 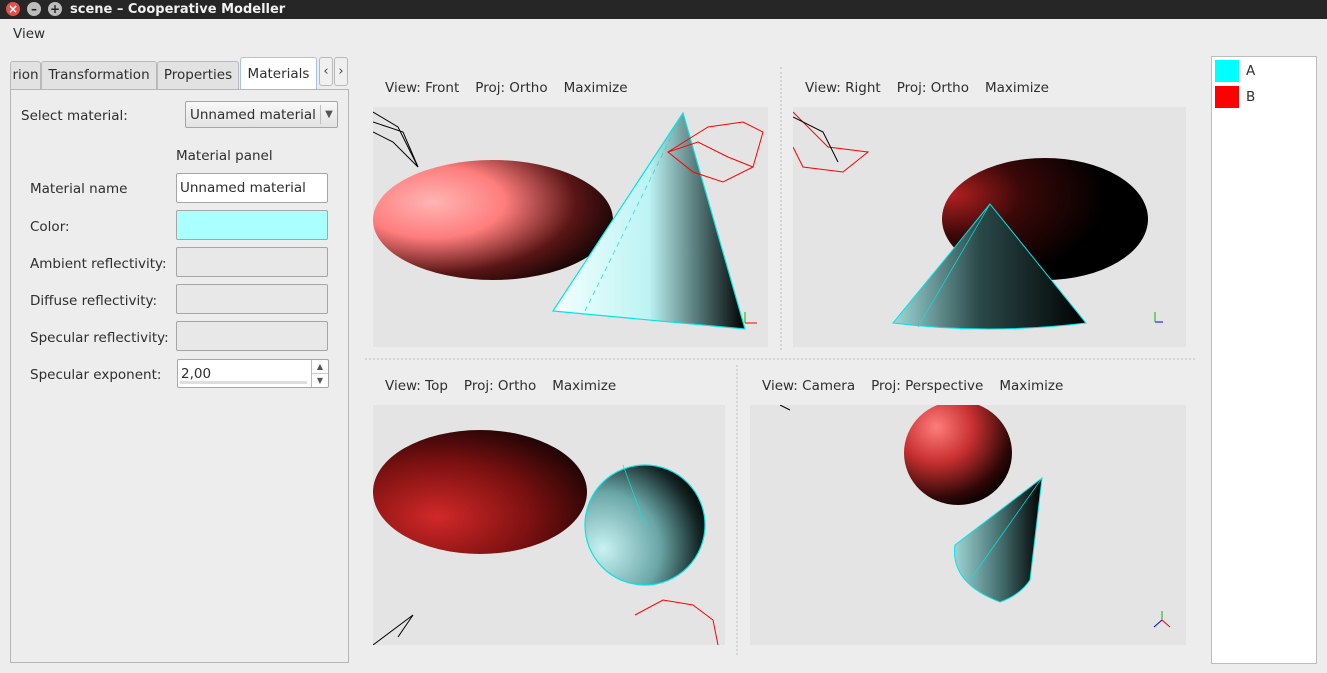 What do you see at coordinates (568, 220) in the screenshot?
I see `front-scene` at bounding box center [568, 220].